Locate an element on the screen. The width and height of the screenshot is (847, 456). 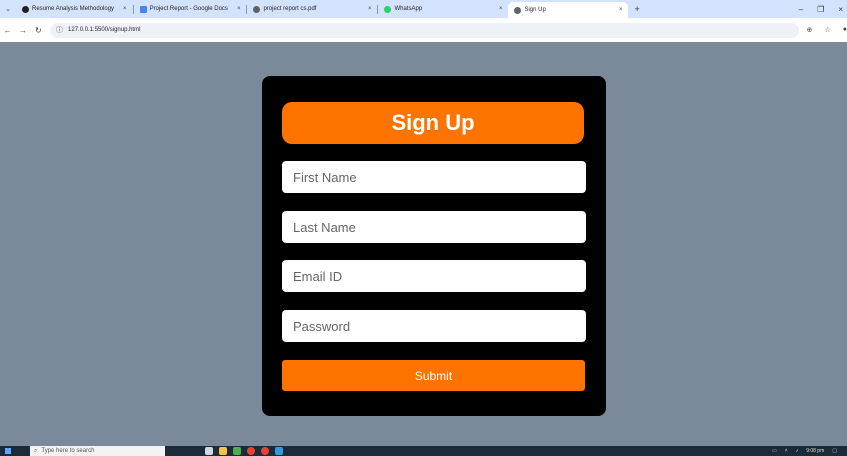
tab-project-report-pdf: project report cs.pdf × is located at coordinates (312, 9).